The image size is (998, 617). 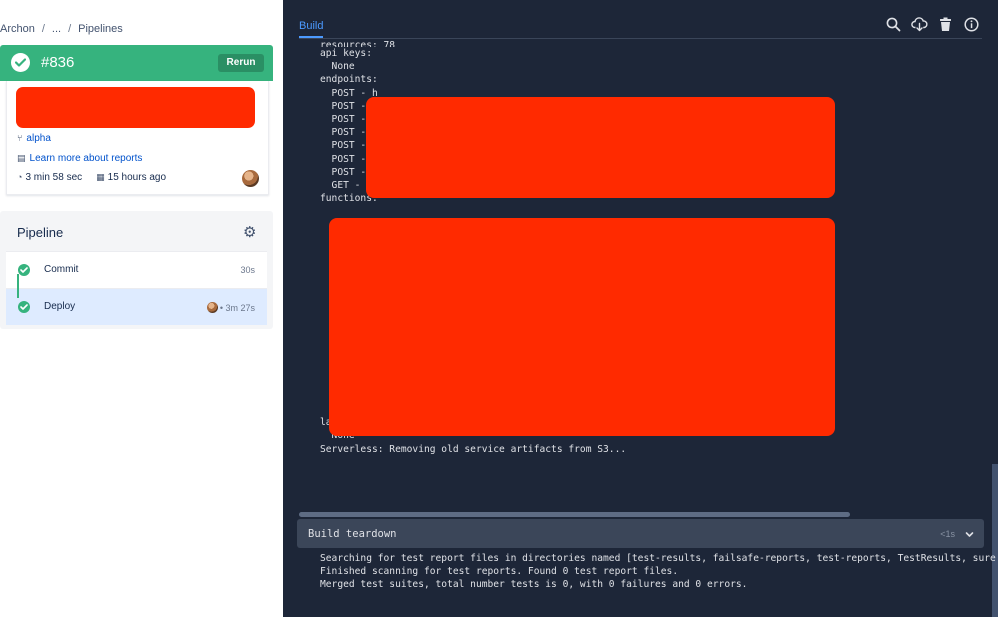 What do you see at coordinates (18, 286) in the screenshot?
I see `step-connector` at bounding box center [18, 286].